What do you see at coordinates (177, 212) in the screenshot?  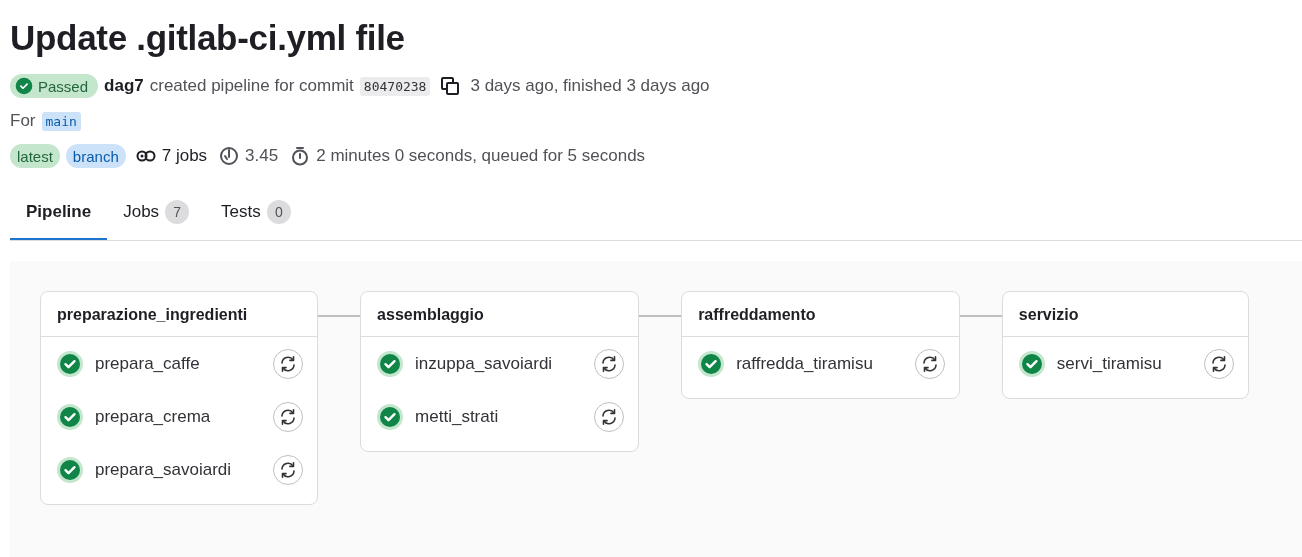 I see `count-badge: 7` at bounding box center [177, 212].